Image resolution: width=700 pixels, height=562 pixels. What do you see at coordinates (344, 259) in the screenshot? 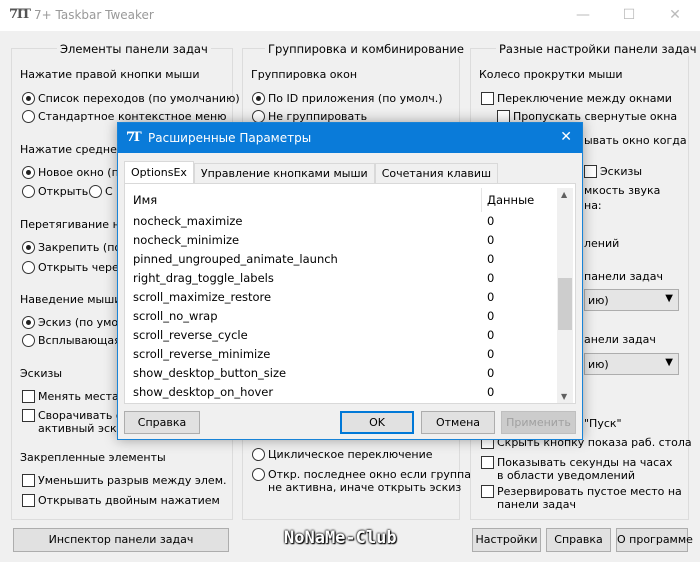
I see `table-row: pinned_ungrouped_animate_launch 0` at bounding box center [344, 259].